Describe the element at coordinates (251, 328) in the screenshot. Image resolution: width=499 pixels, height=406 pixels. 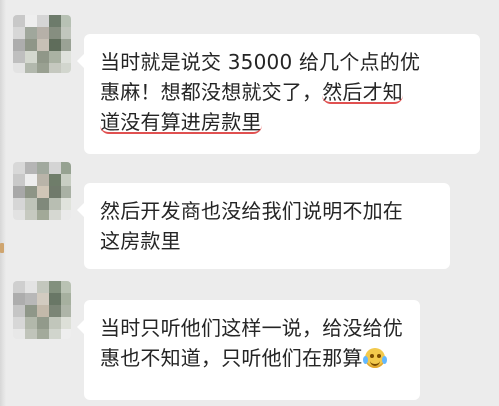
I see `message-line: 当时只听他们这样一说，给没给优` at that location.